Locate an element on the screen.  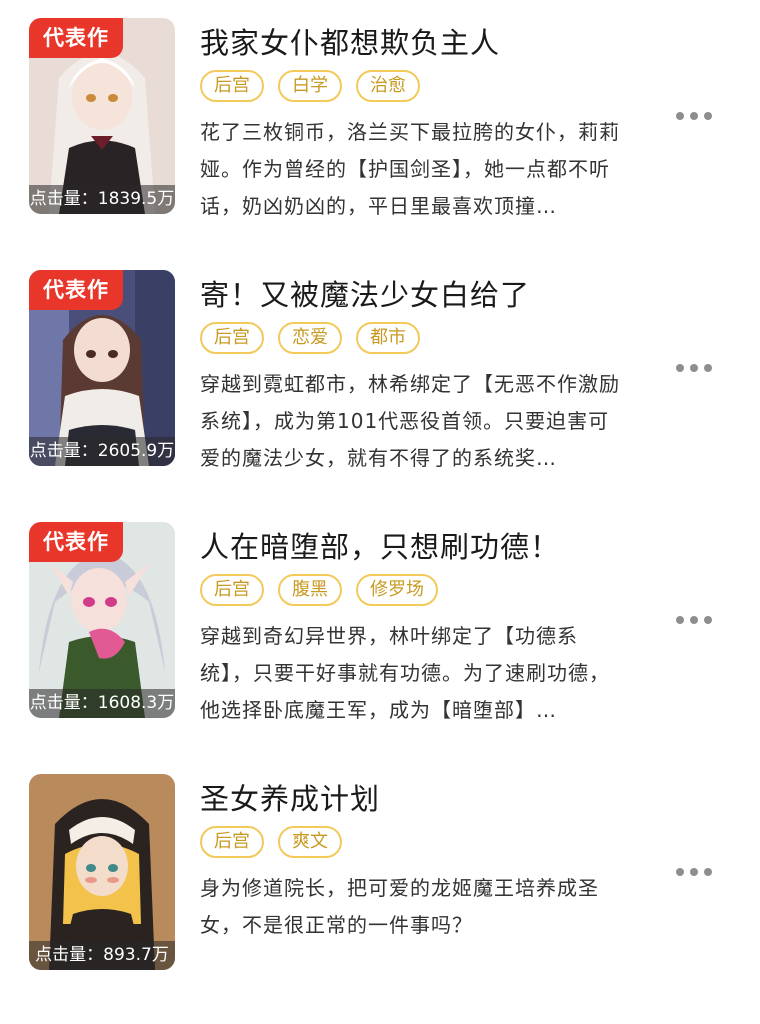
tag: 腹黑 is located at coordinates (310, 590).